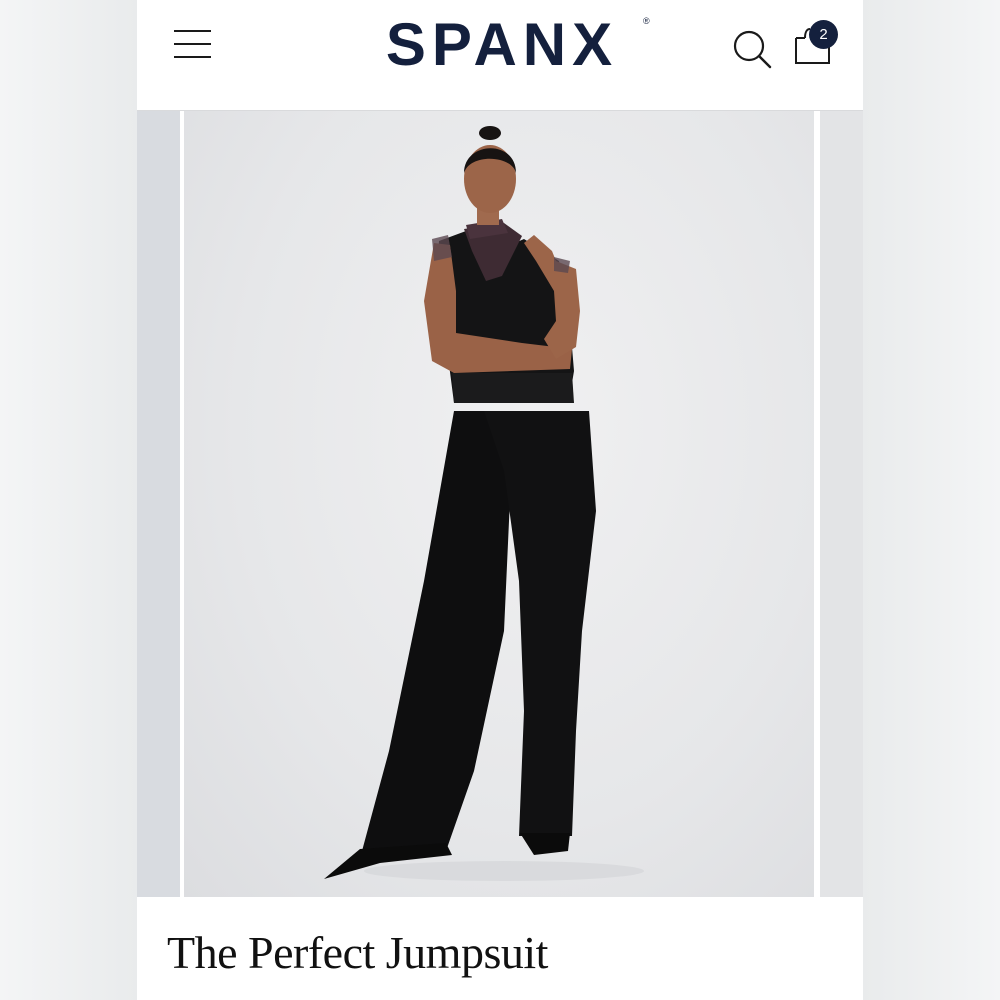 This screenshot has height=1000, width=1000. What do you see at coordinates (502, 45) in the screenshot?
I see `brand-logo: SPANX` at bounding box center [502, 45].